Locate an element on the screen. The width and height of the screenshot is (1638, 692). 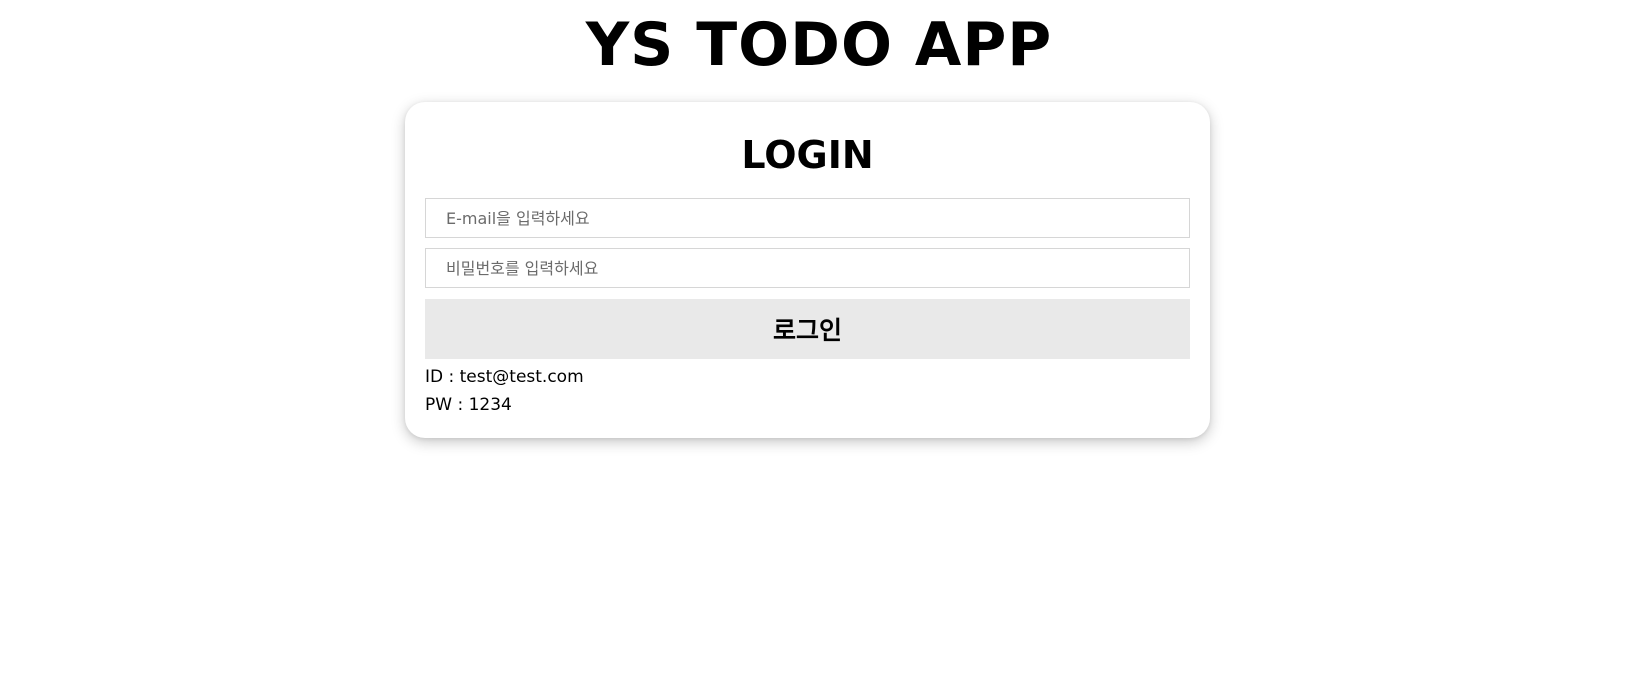
test-id-hint: ID : test@test.com is located at coordinates (504, 377).